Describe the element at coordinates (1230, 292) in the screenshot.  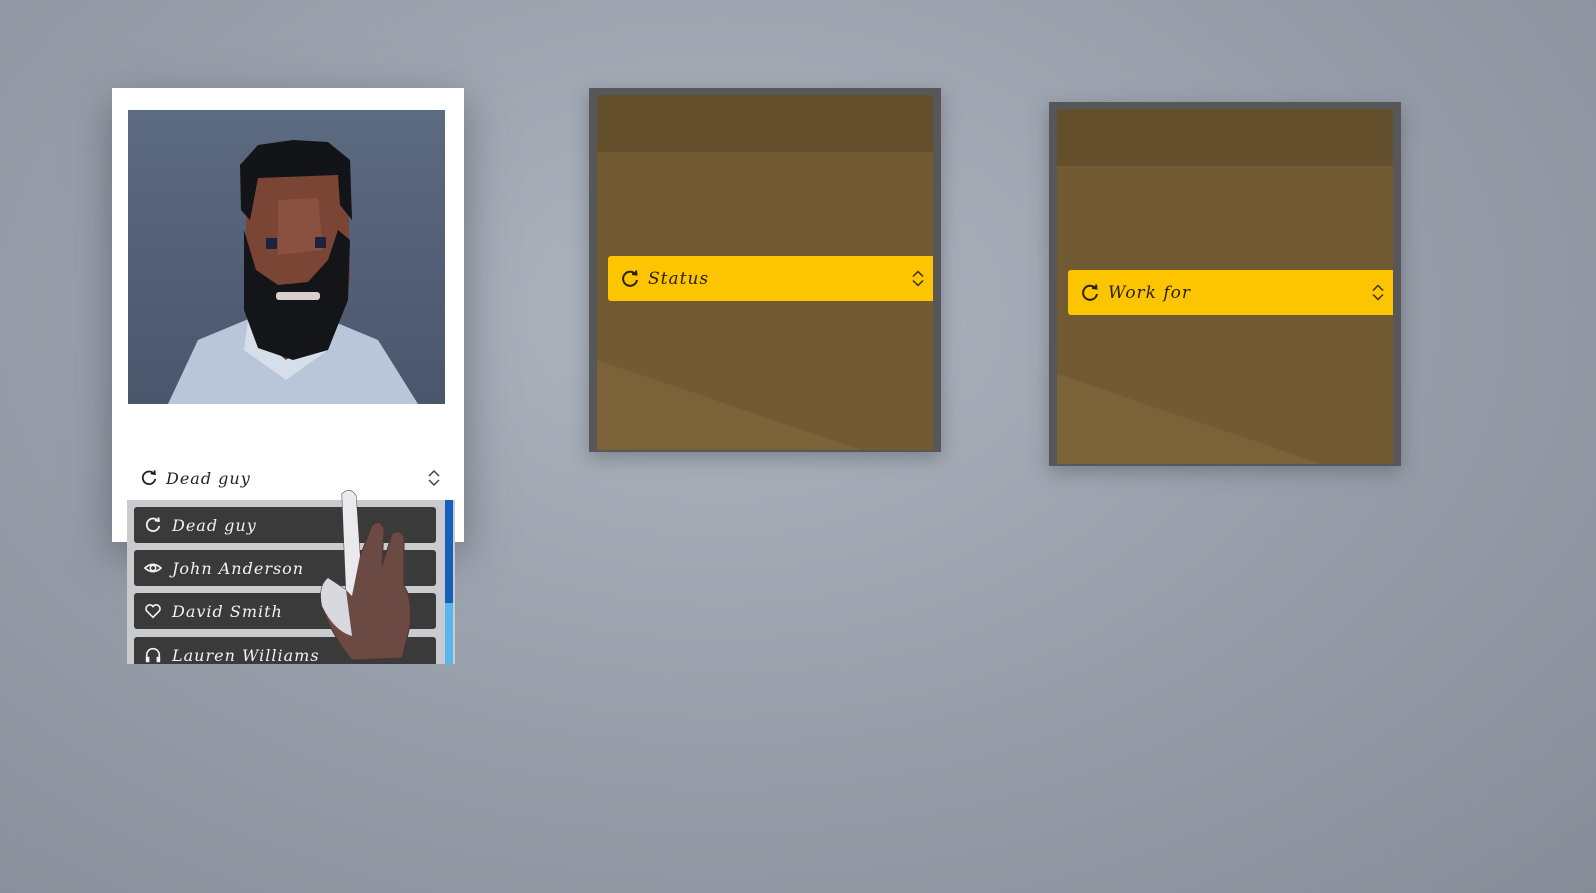
I see `workfor-select: Work for` at that location.